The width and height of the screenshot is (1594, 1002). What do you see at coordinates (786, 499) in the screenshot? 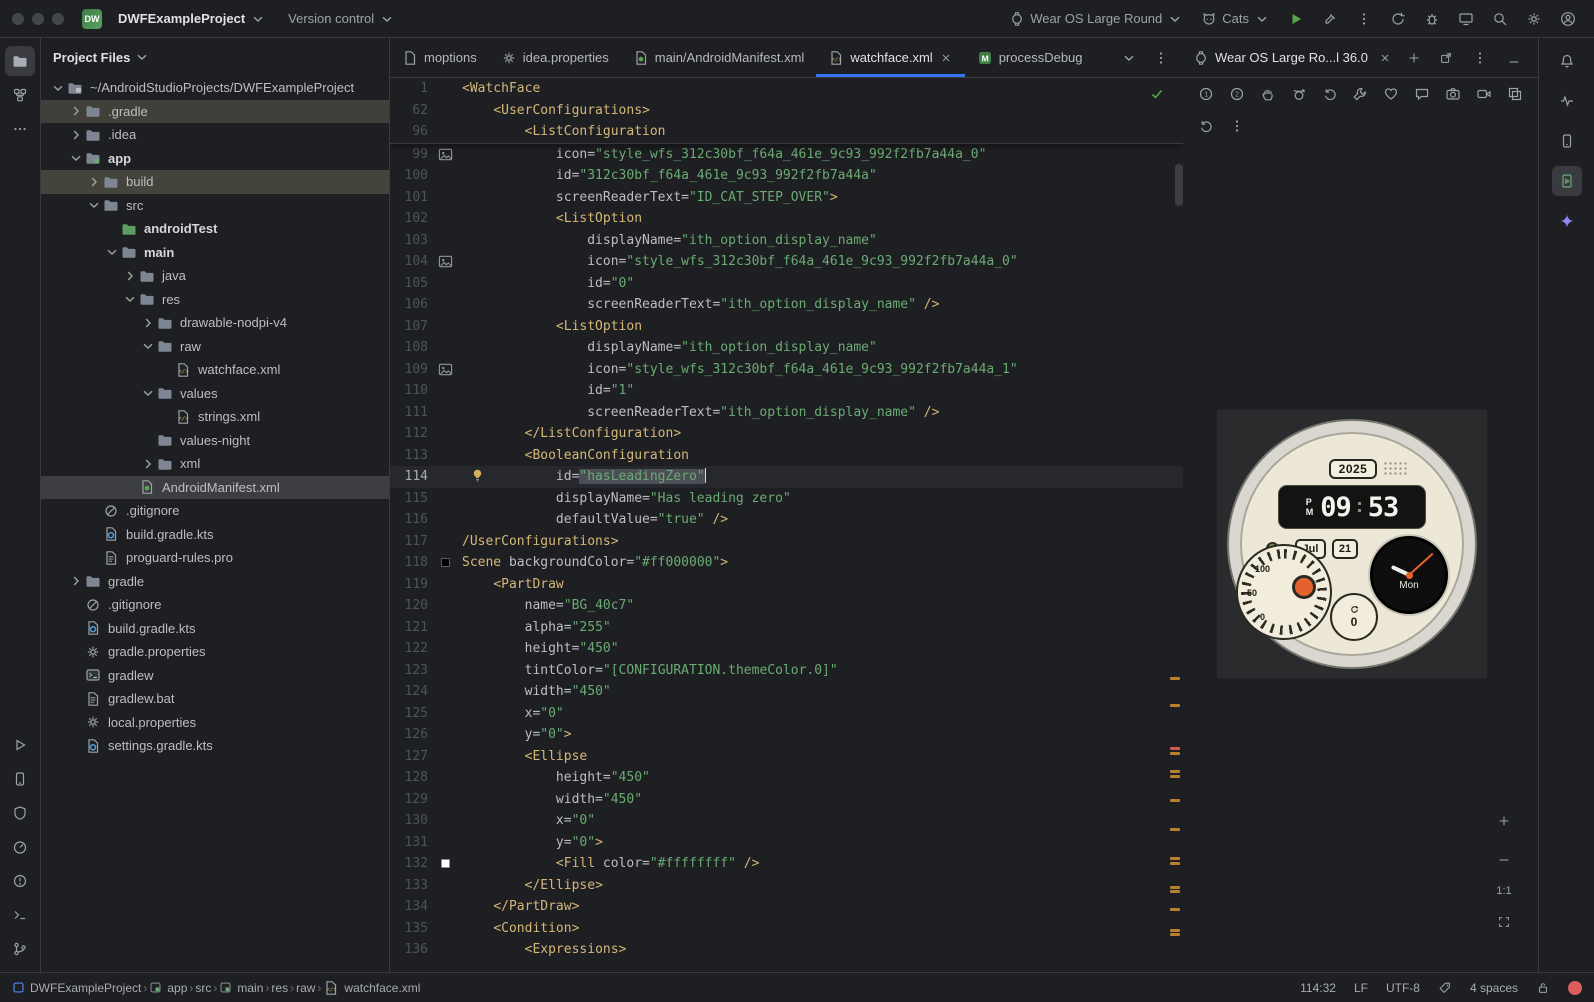
I see `code-line-115: 115 displayName="Has leading zero"` at bounding box center [786, 499].